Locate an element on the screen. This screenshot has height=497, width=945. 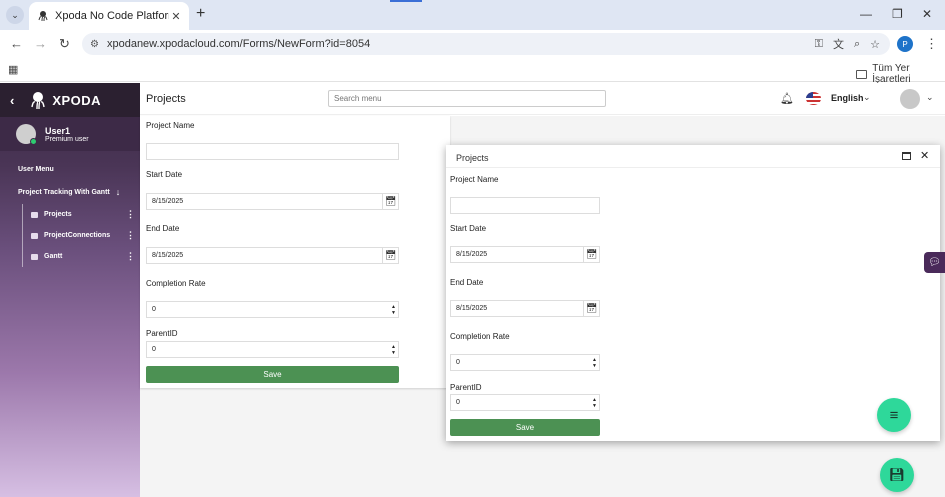
avatar is located at coordinates (910, 99).